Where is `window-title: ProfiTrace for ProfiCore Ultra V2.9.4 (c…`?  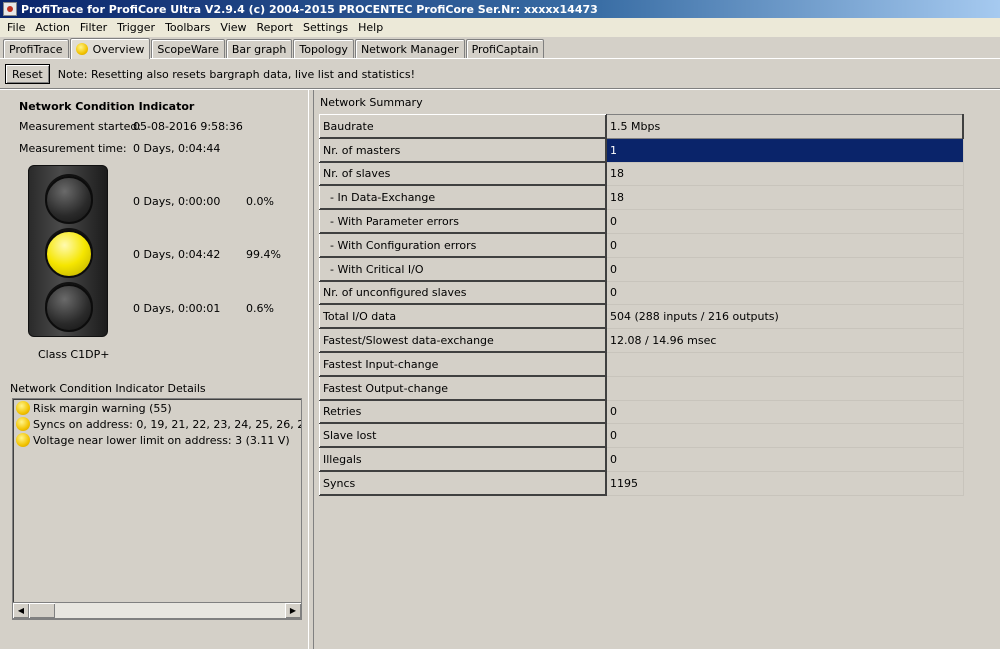
window-title: ProfiTrace for ProfiCore Ultra V2.9.4 (c… is located at coordinates (309, 9).